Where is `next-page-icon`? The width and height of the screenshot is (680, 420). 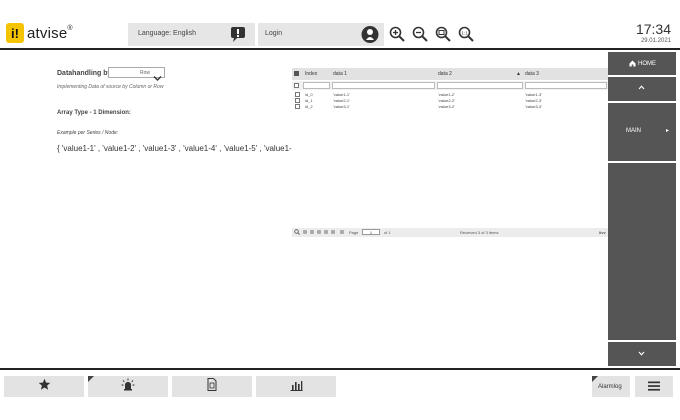
next-page-icon is located at coordinates (326, 232).